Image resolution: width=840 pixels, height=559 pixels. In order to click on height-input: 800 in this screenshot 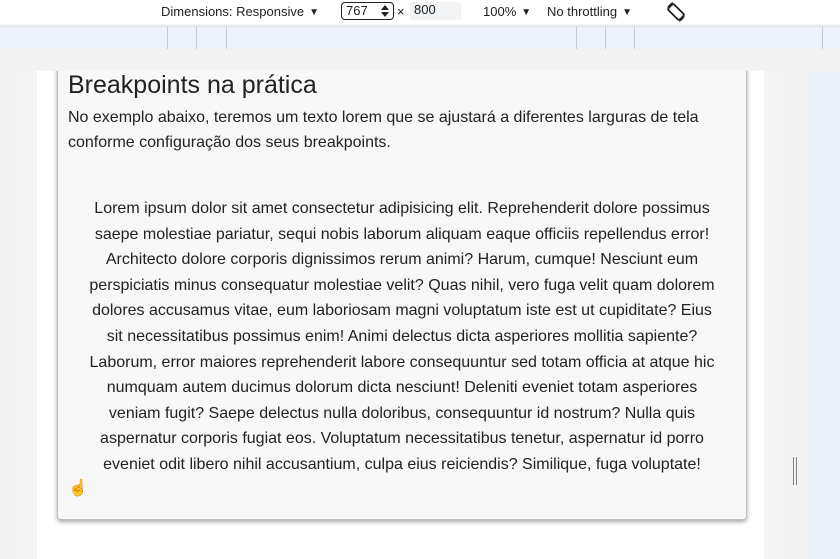, I will do `click(435, 11)`.